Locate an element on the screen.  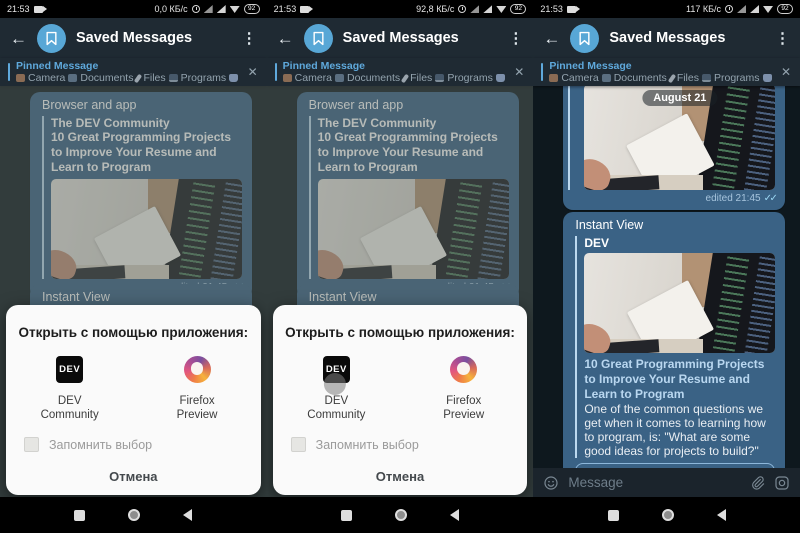
pinned-accent is located at coordinates (9, 72).